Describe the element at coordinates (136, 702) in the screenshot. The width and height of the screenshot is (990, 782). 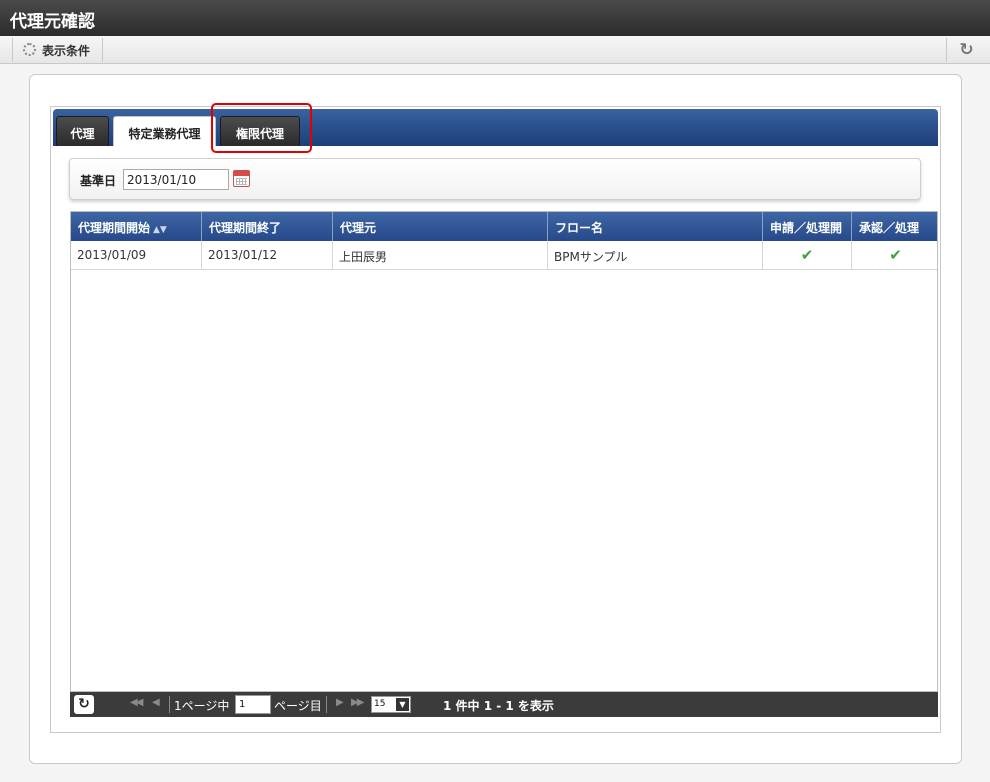
I see `first-page-icon: ◀◀` at that location.